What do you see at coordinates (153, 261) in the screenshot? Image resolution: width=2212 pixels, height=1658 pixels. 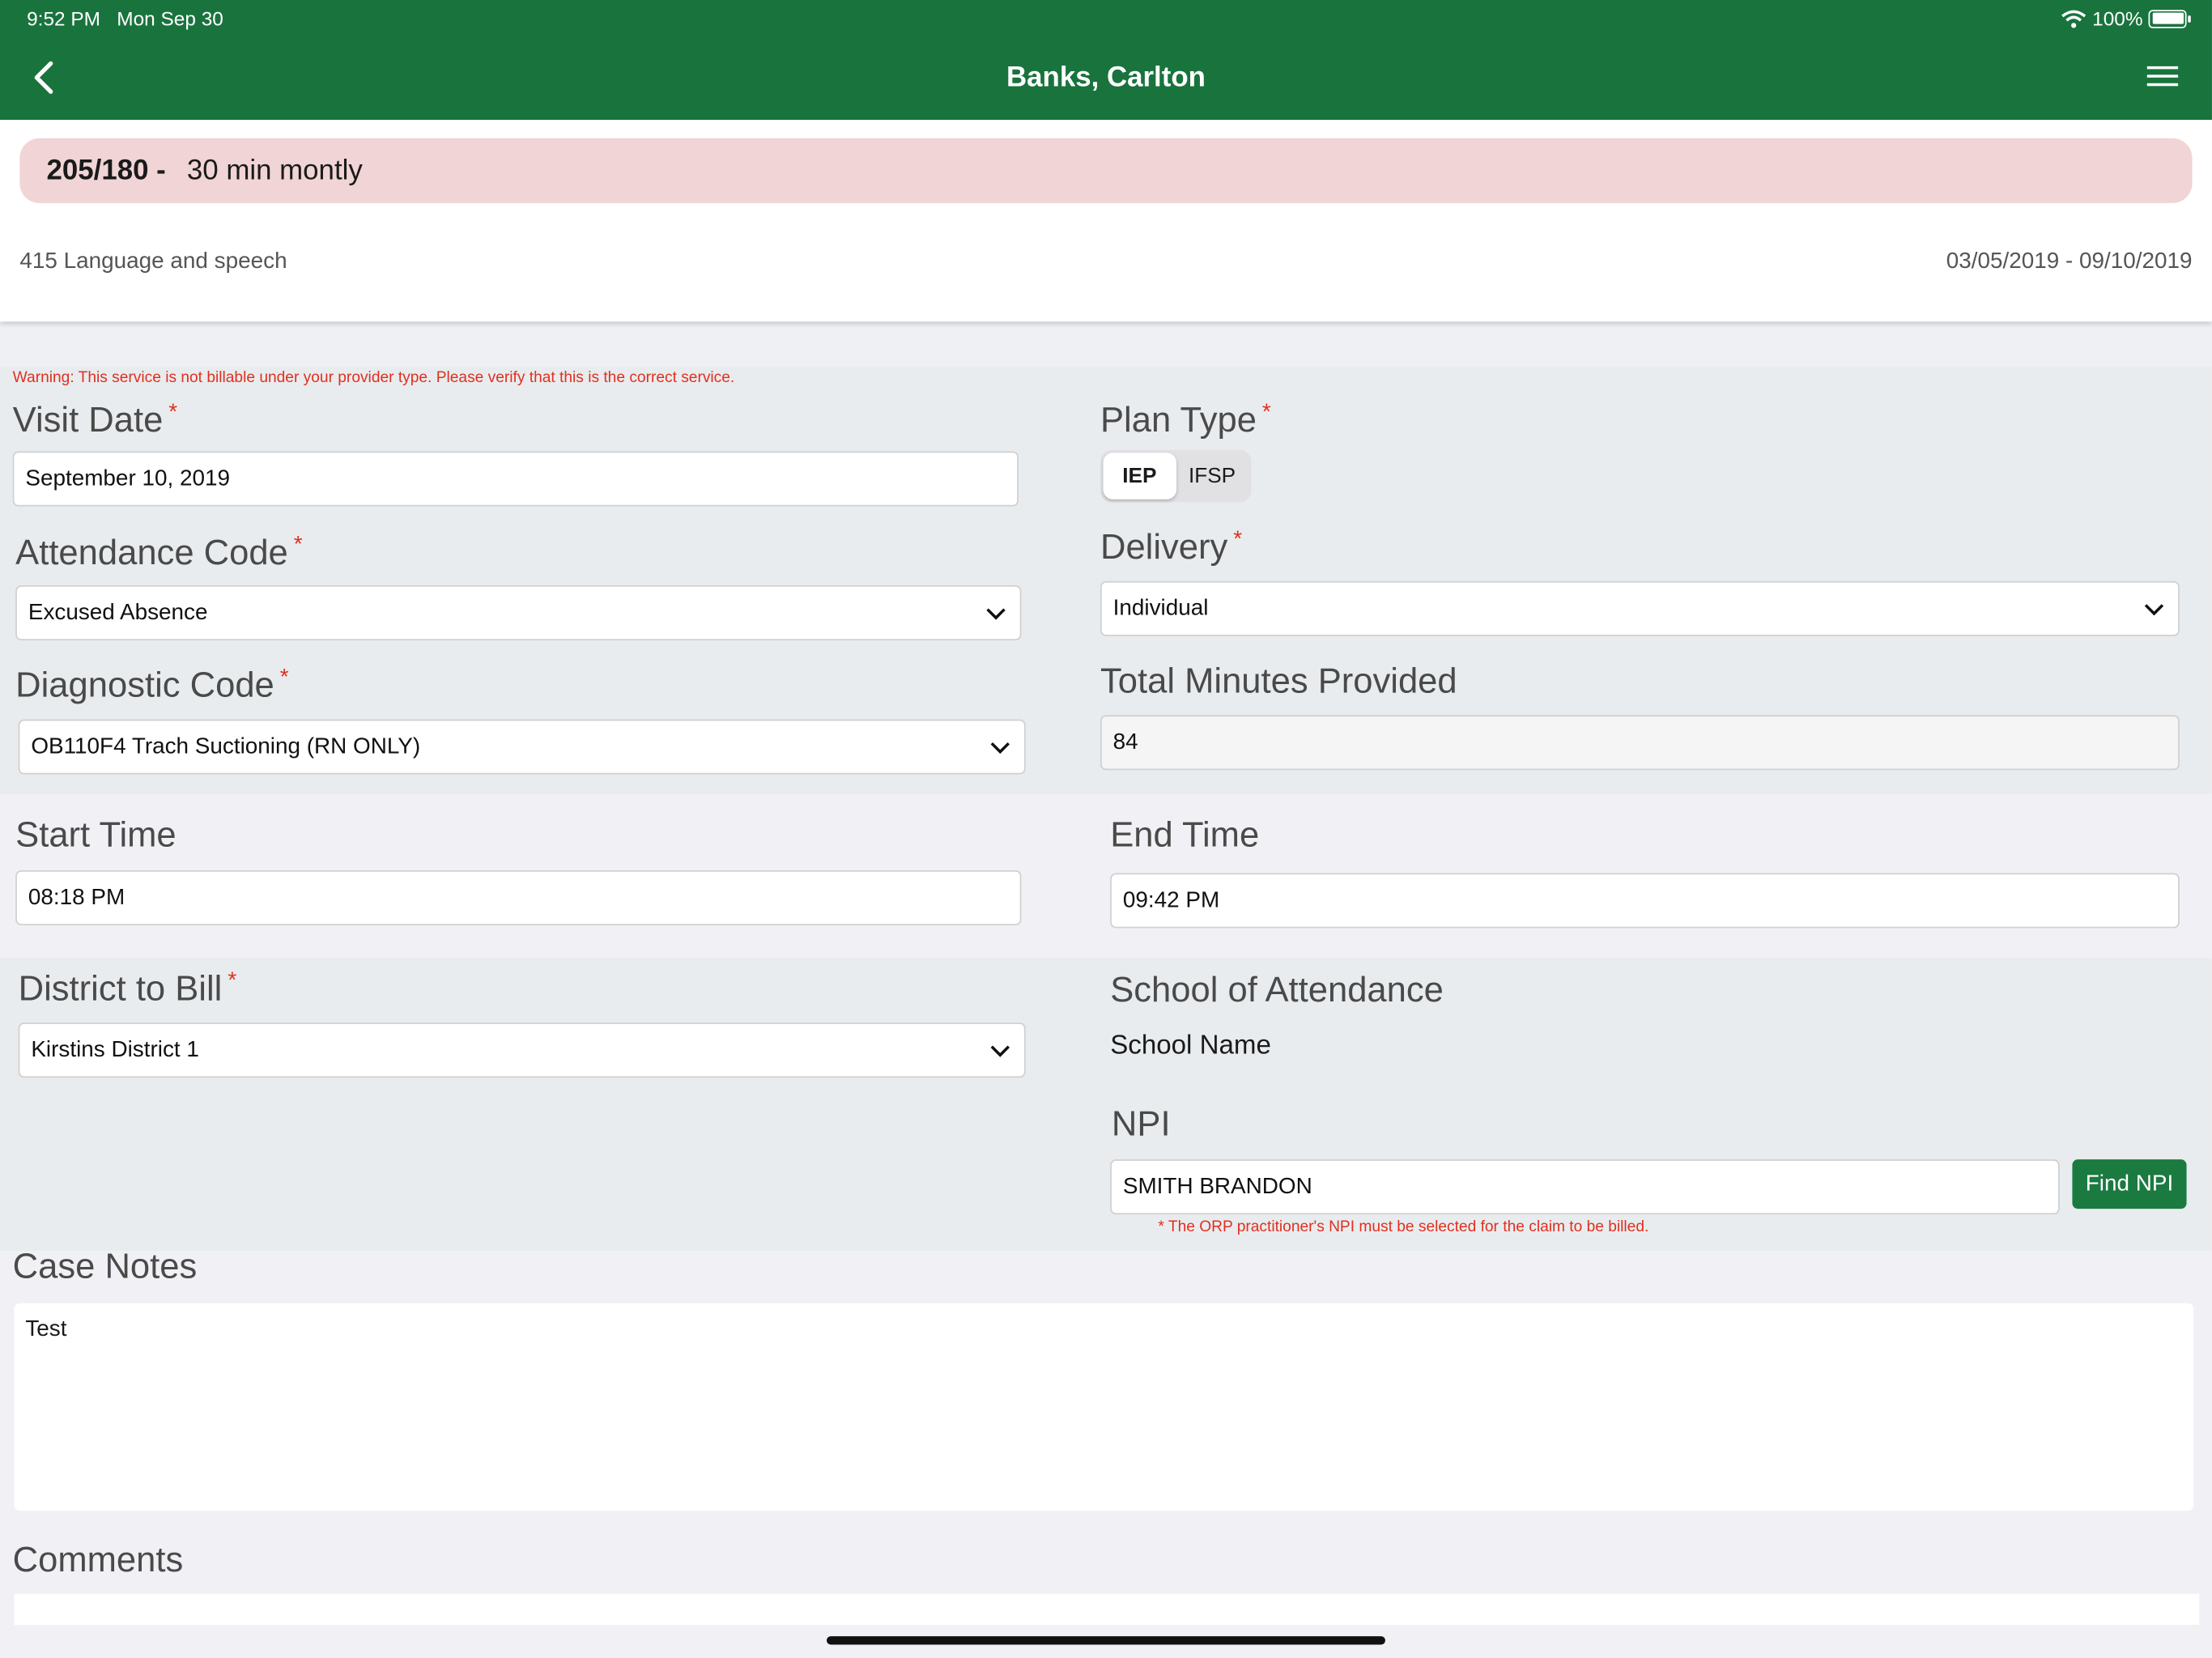 I see `service-name: 415 Language and speech` at bounding box center [153, 261].